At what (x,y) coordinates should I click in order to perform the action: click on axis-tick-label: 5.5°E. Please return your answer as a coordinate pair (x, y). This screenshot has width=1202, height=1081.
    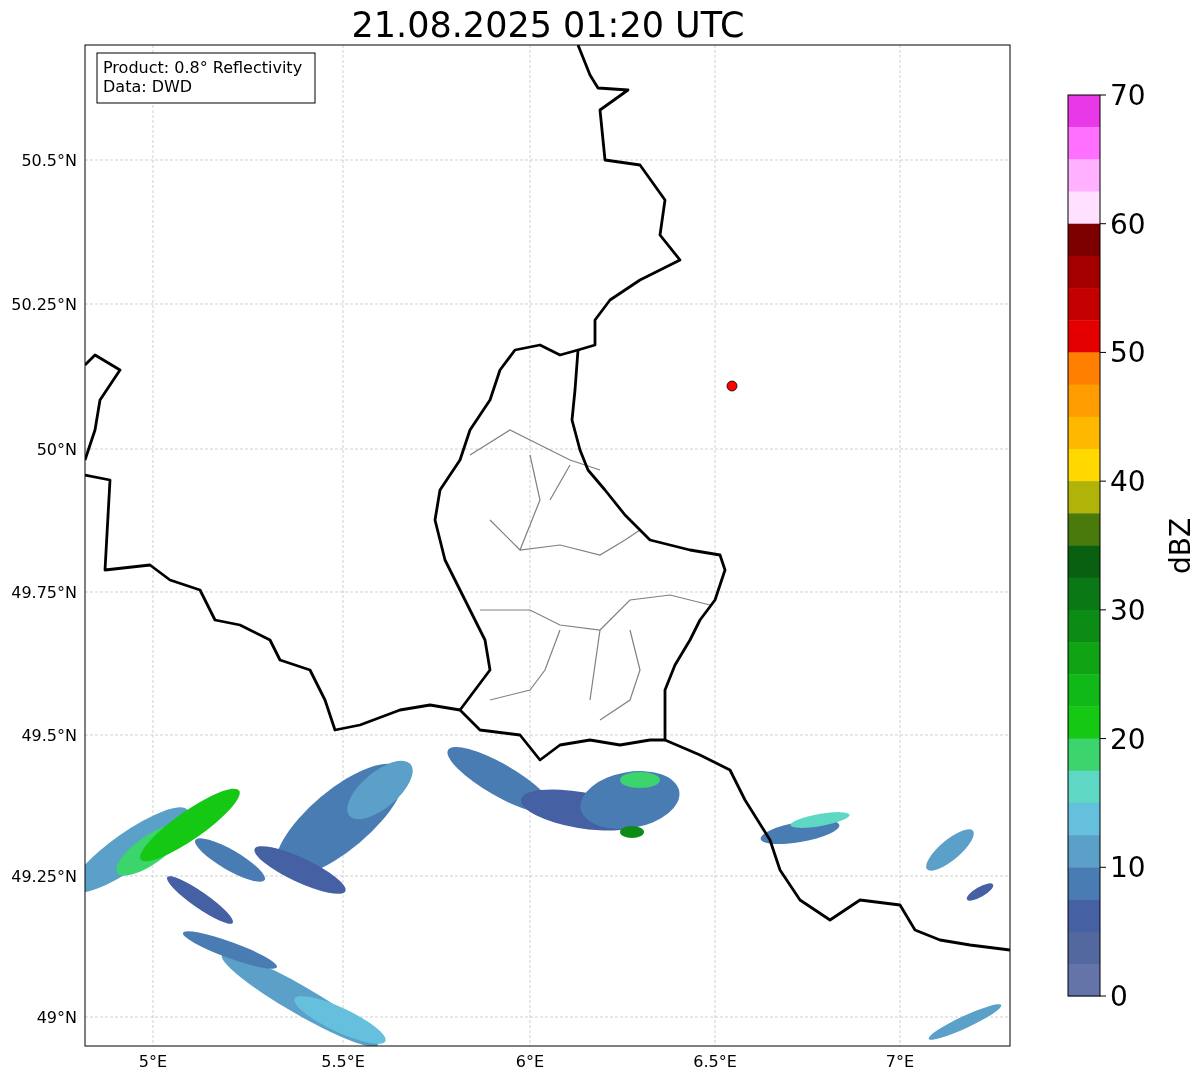
    Looking at the image, I should click on (343, 1061).